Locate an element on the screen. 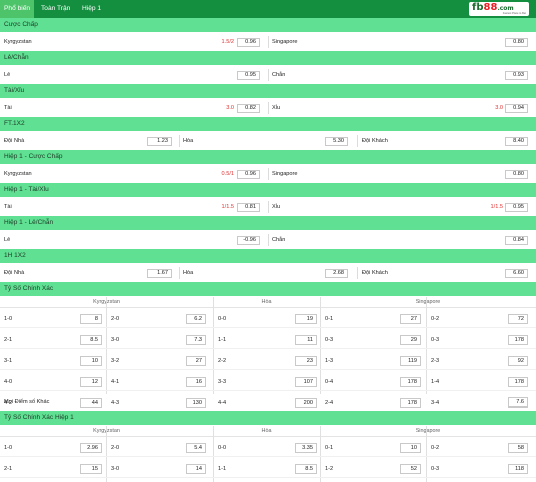 Image resolution: width=536 pixels, height=482 pixels. score-odds-button: 16 is located at coordinates (196, 382).